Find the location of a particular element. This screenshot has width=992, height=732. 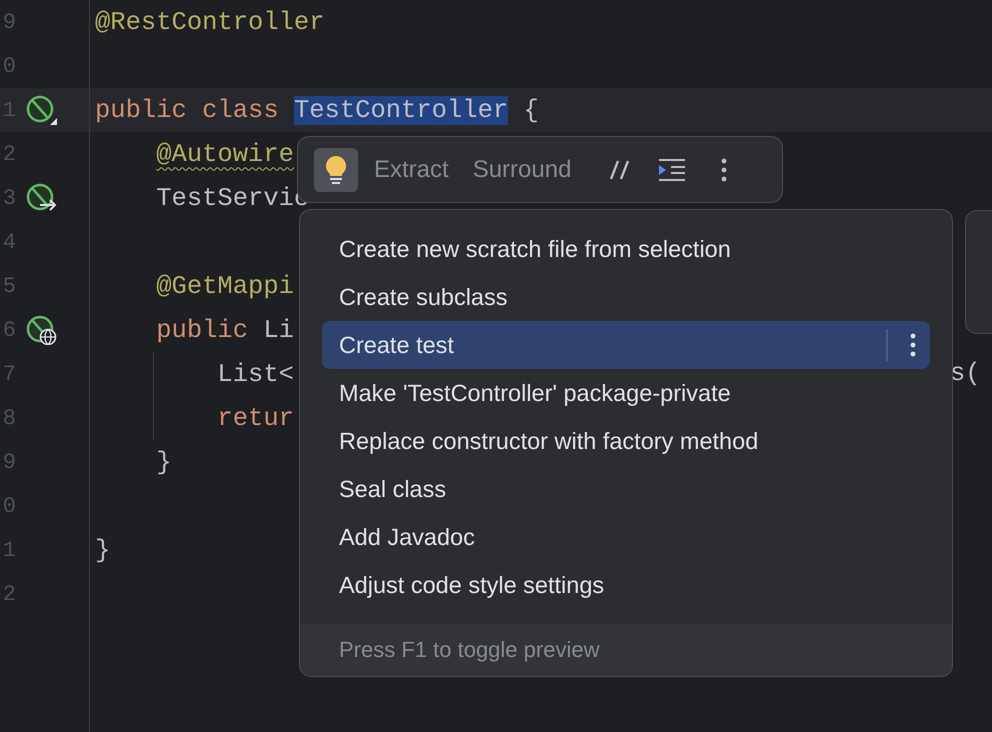

menu-item: Adjust code style settings is located at coordinates (626, 585).